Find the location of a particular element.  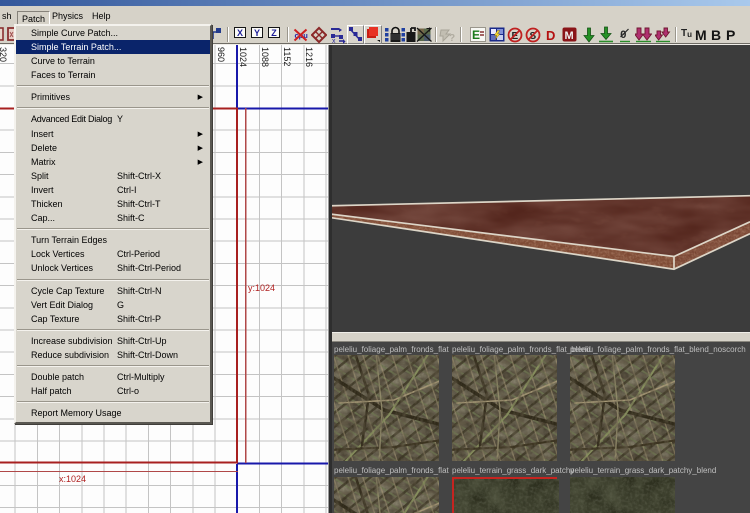

svg-text: x is located at coordinates (334, 41).